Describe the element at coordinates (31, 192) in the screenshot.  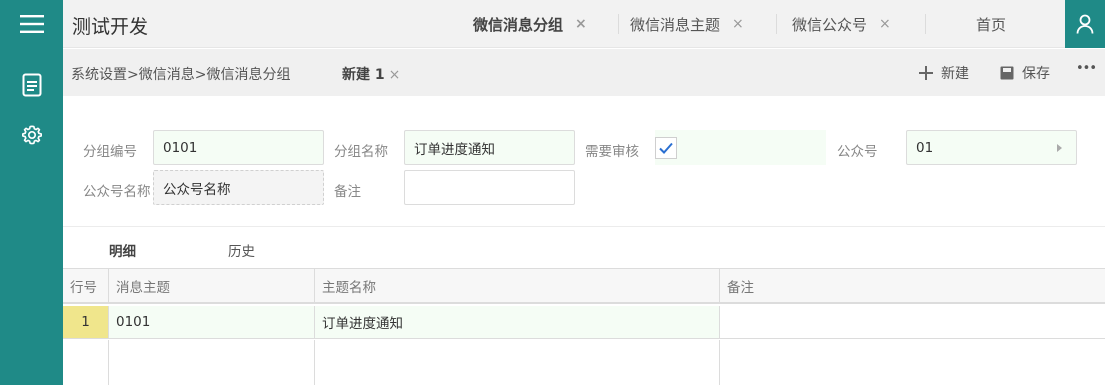
I see `left-rail` at that location.